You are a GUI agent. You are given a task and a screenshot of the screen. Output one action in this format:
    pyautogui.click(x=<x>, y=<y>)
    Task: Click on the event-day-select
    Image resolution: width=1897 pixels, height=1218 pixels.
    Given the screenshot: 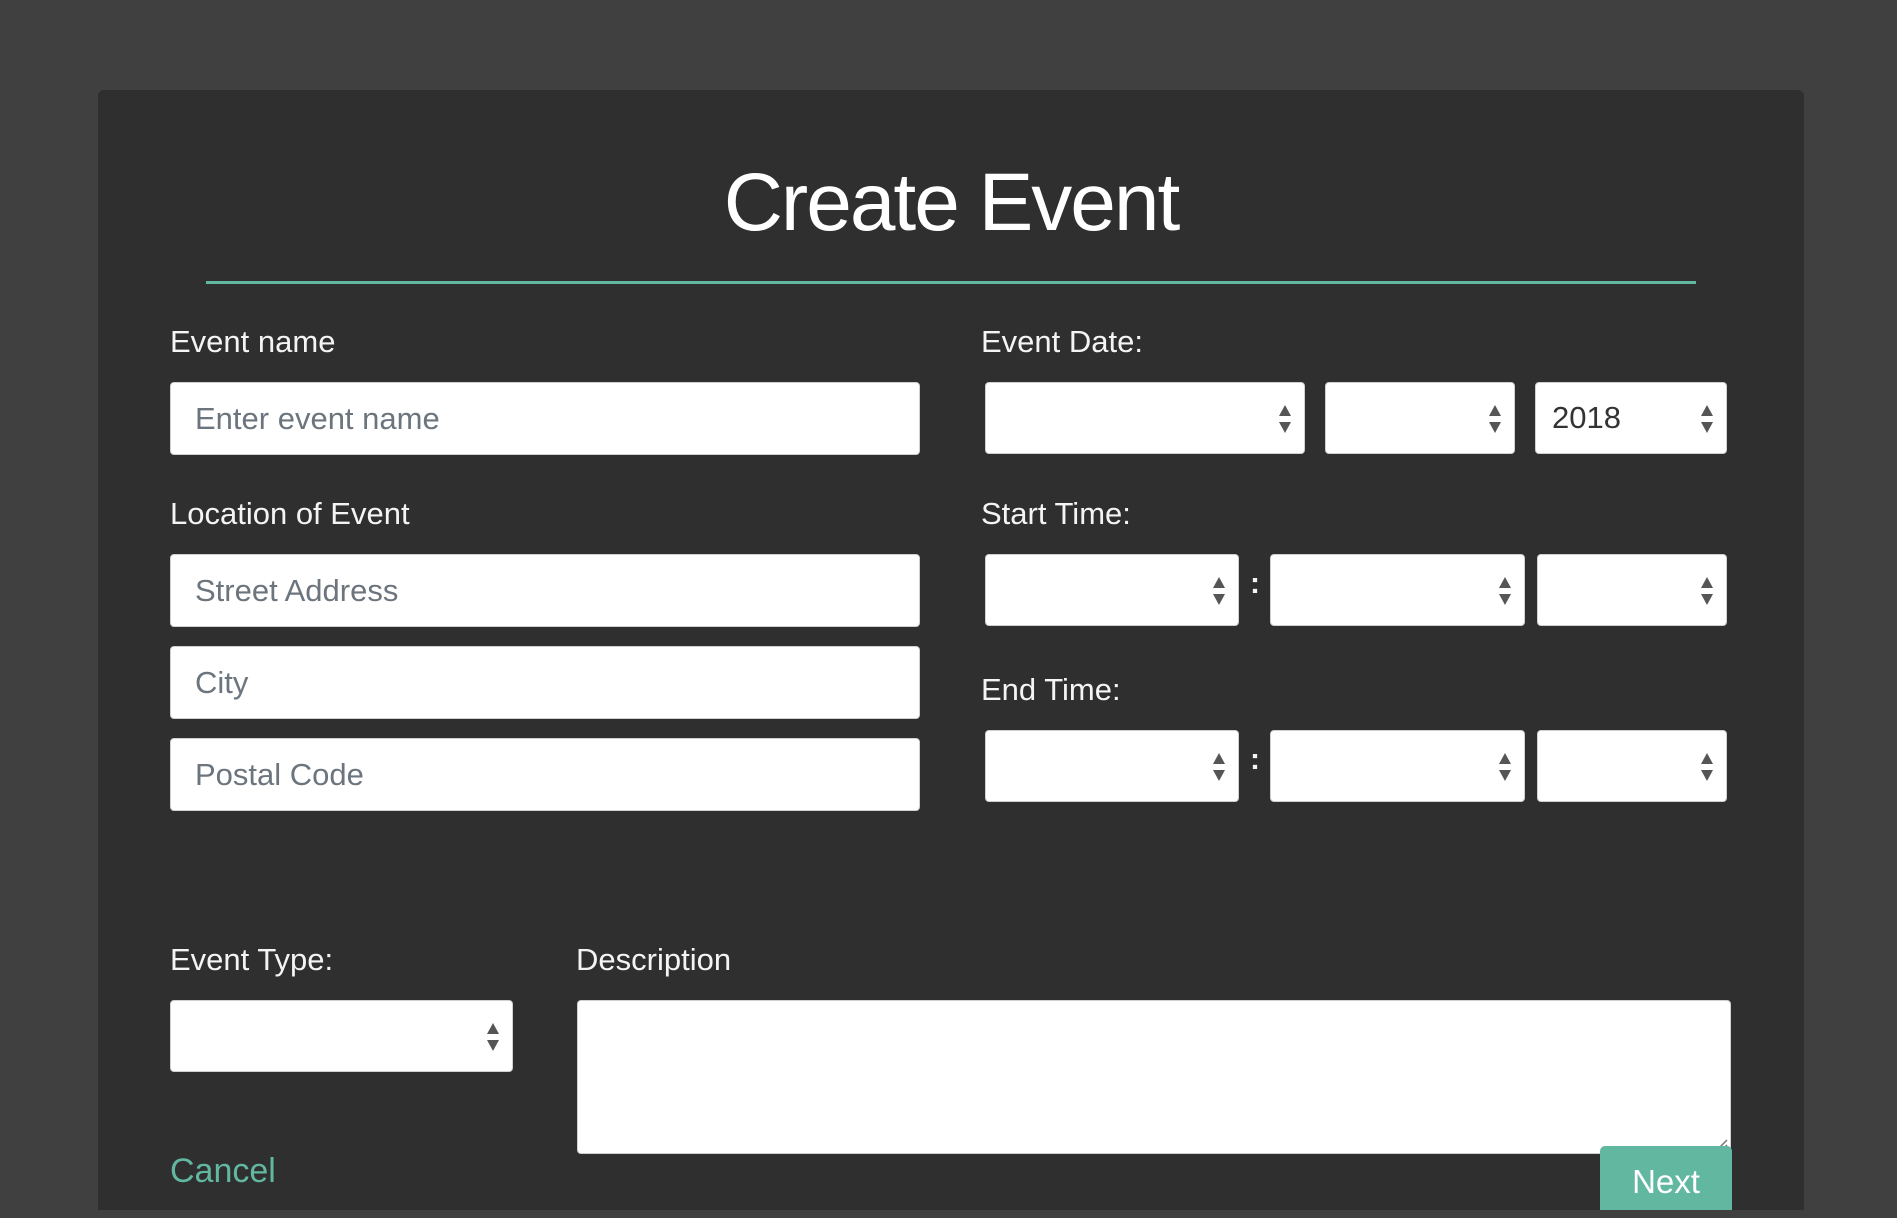 What is the action you would take?
    pyautogui.click(x=1420, y=418)
    